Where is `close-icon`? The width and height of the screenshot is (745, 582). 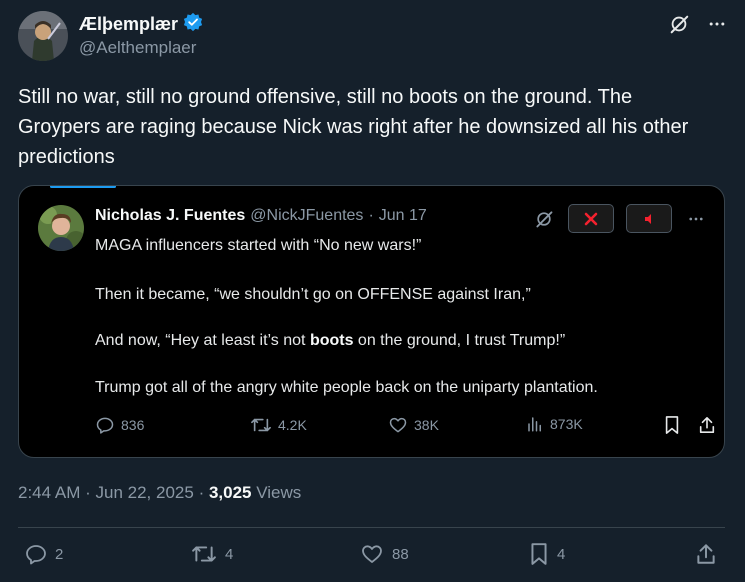 close-icon is located at coordinates (591, 218).